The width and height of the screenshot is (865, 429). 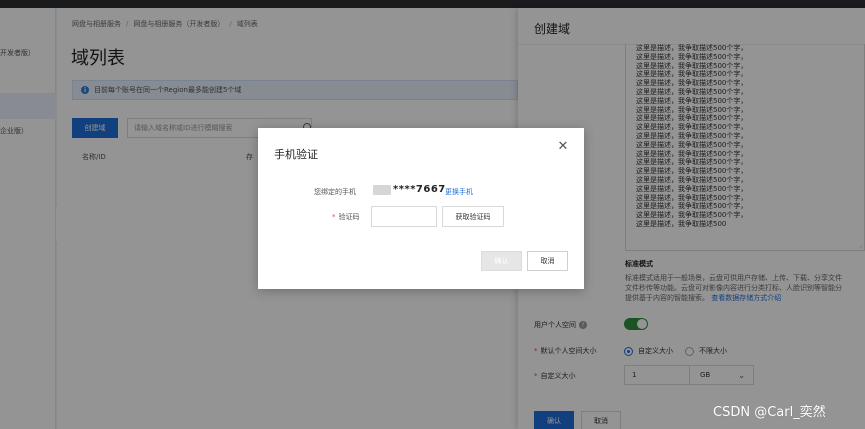 I want to click on code-label-text: 验证码, so click(x=349, y=217).